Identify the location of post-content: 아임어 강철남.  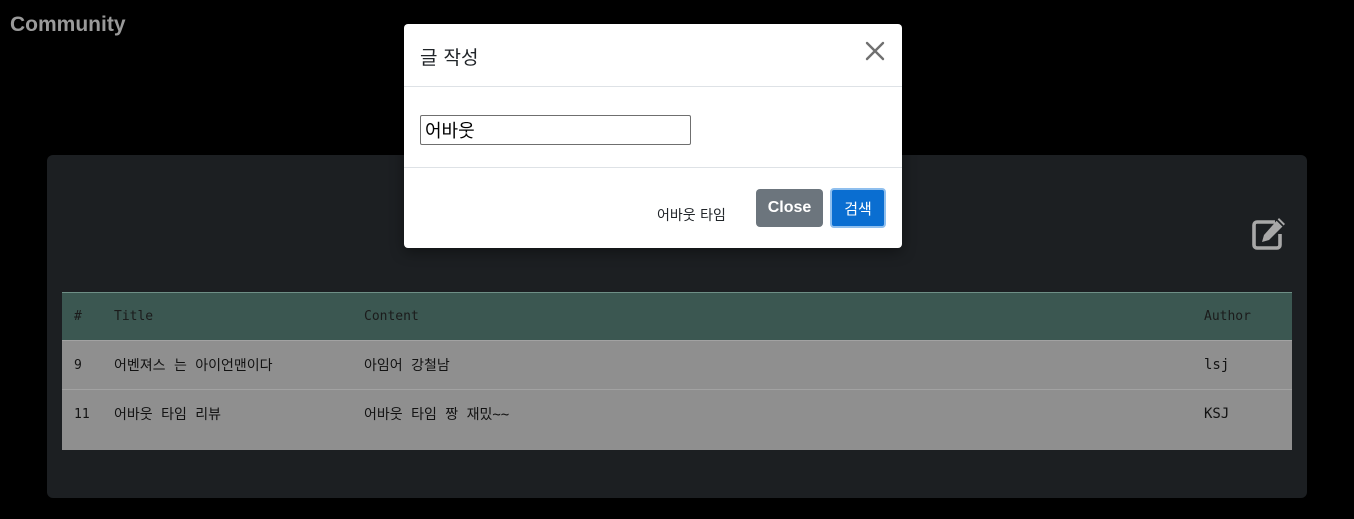
(407, 366).